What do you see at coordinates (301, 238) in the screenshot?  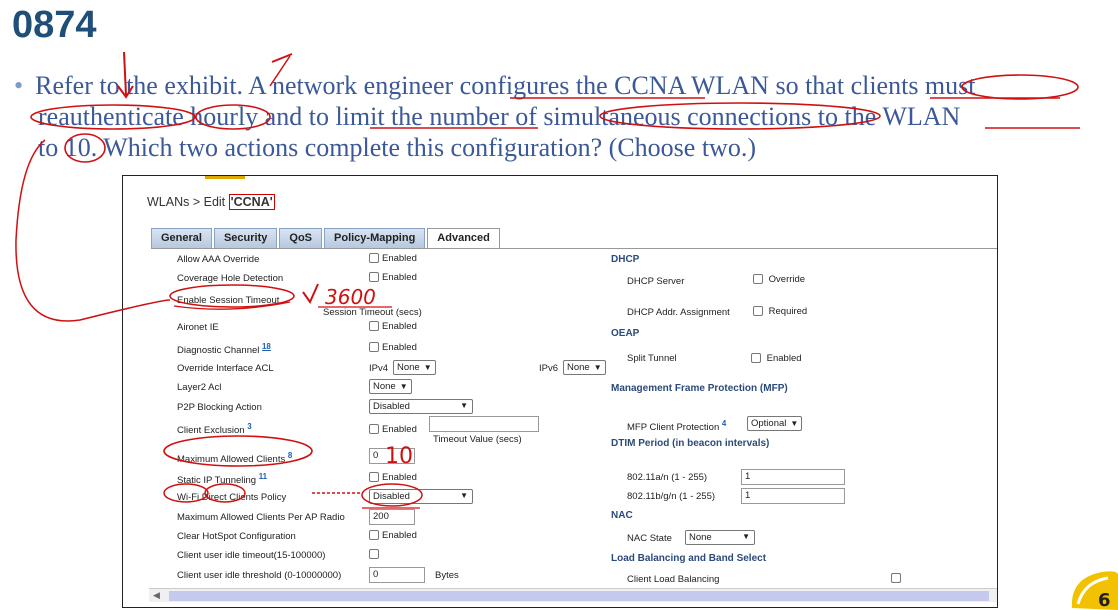 I see `tab-qos: QoS` at bounding box center [301, 238].